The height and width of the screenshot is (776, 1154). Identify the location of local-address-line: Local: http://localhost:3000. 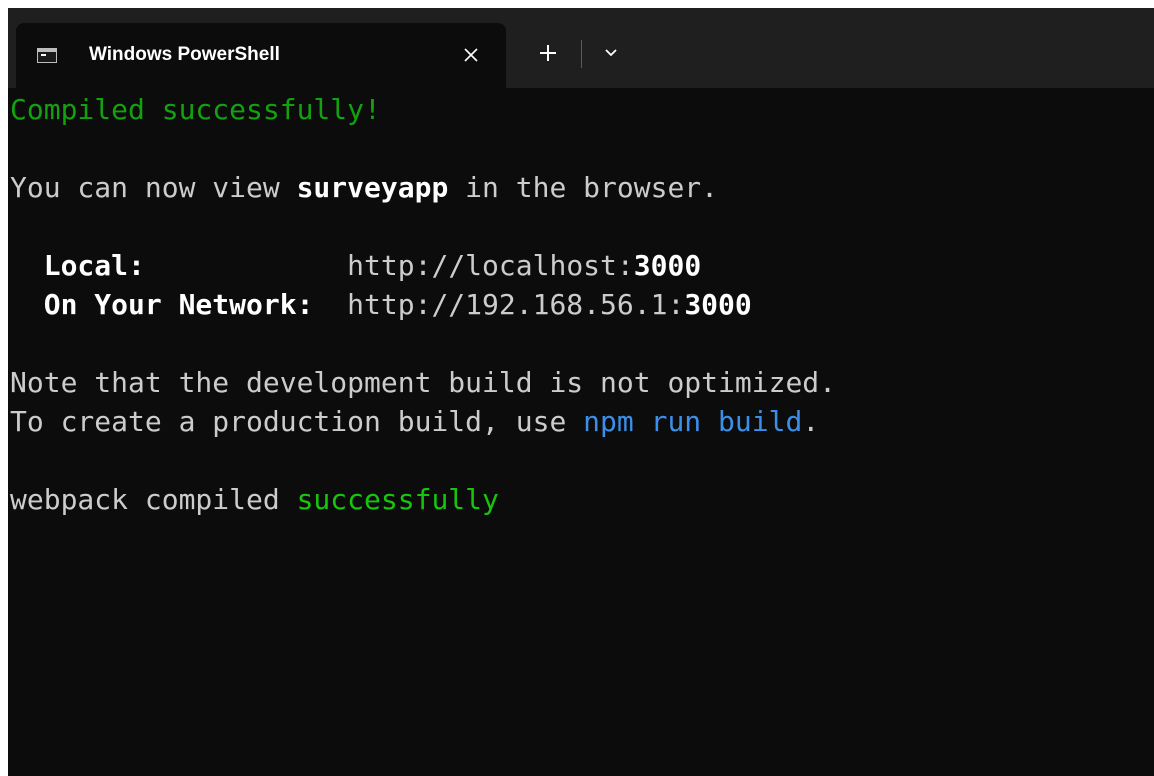
(580, 265).